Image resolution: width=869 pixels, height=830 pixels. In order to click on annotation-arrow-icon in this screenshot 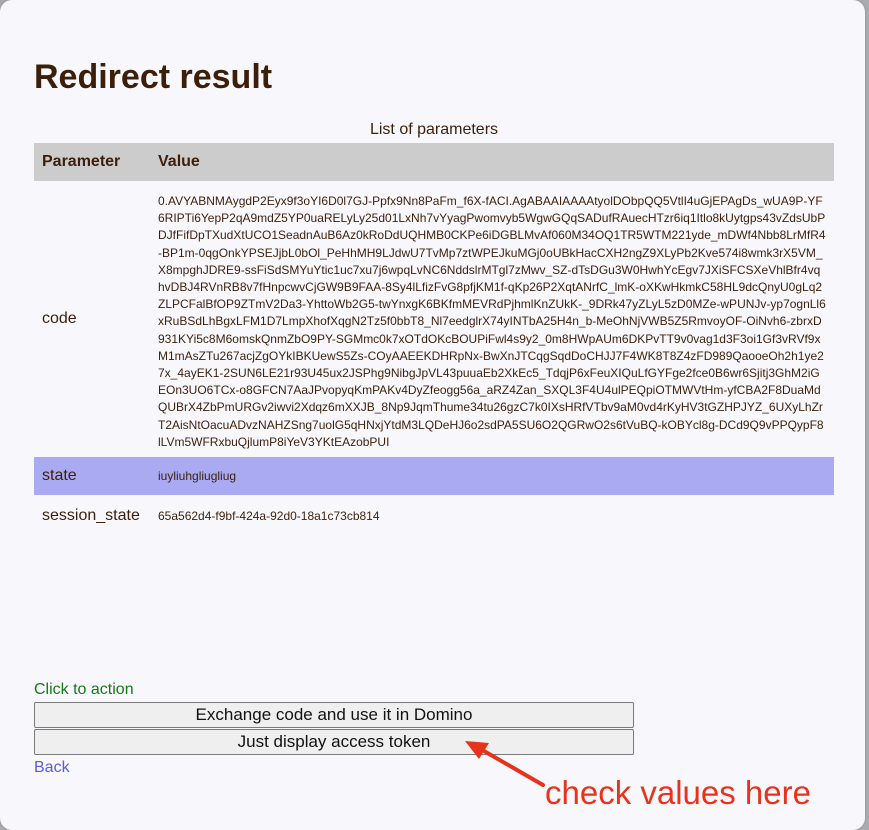, I will do `click(505, 764)`.